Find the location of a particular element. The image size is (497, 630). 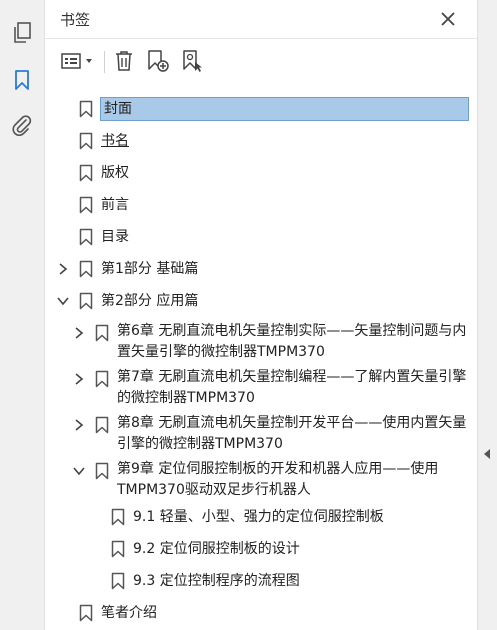

bookmark-item: 目录 is located at coordinates (261, 237).